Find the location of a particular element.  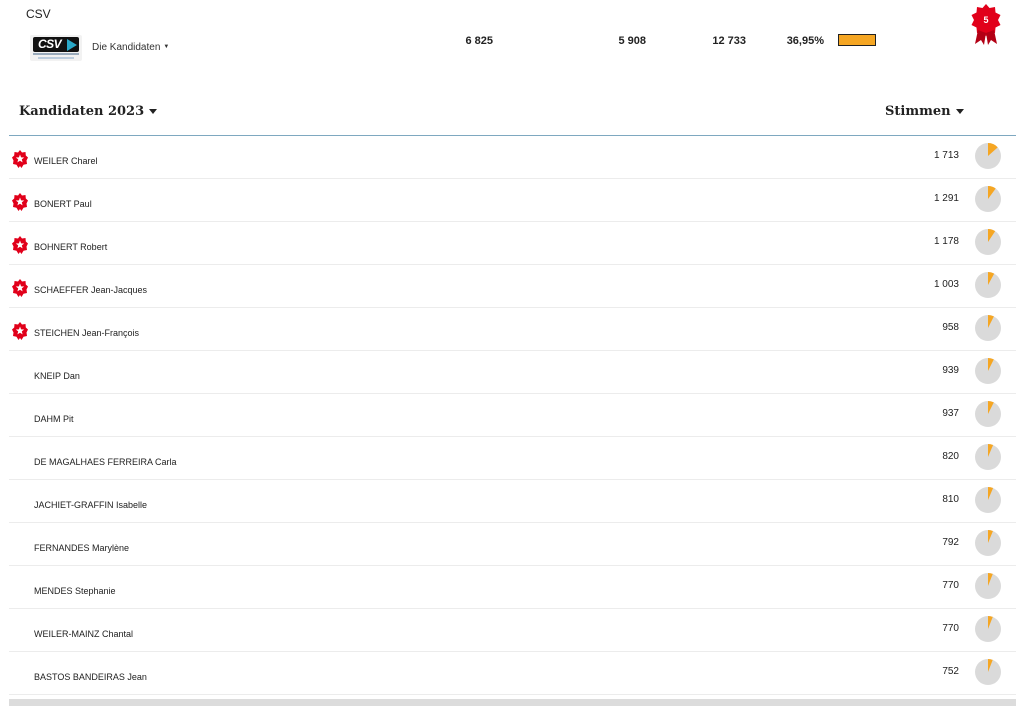

candidate-row: WEILER-MAINZ Chantal 770 is located at coordinates (512, 630).